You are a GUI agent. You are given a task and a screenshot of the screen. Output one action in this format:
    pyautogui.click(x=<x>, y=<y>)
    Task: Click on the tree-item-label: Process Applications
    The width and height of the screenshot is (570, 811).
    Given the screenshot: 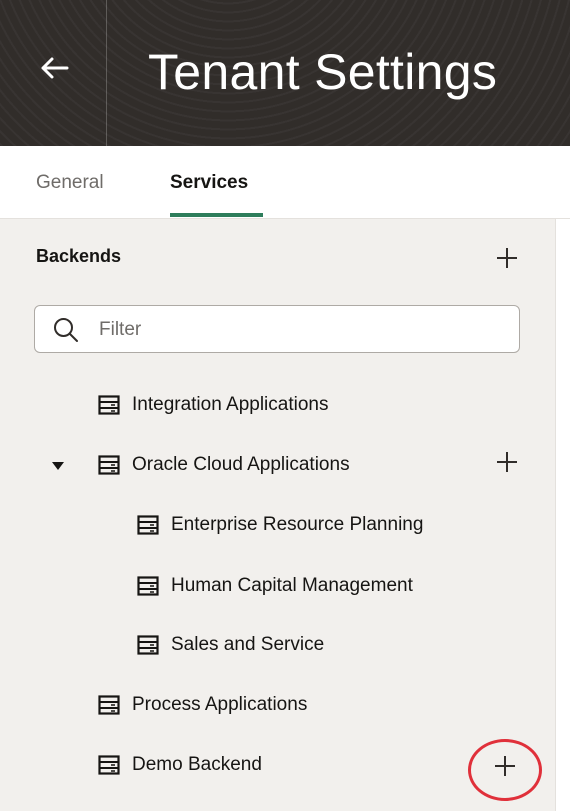 What is the action you would take?
    pyautogui.click(x=220, y=704)
    